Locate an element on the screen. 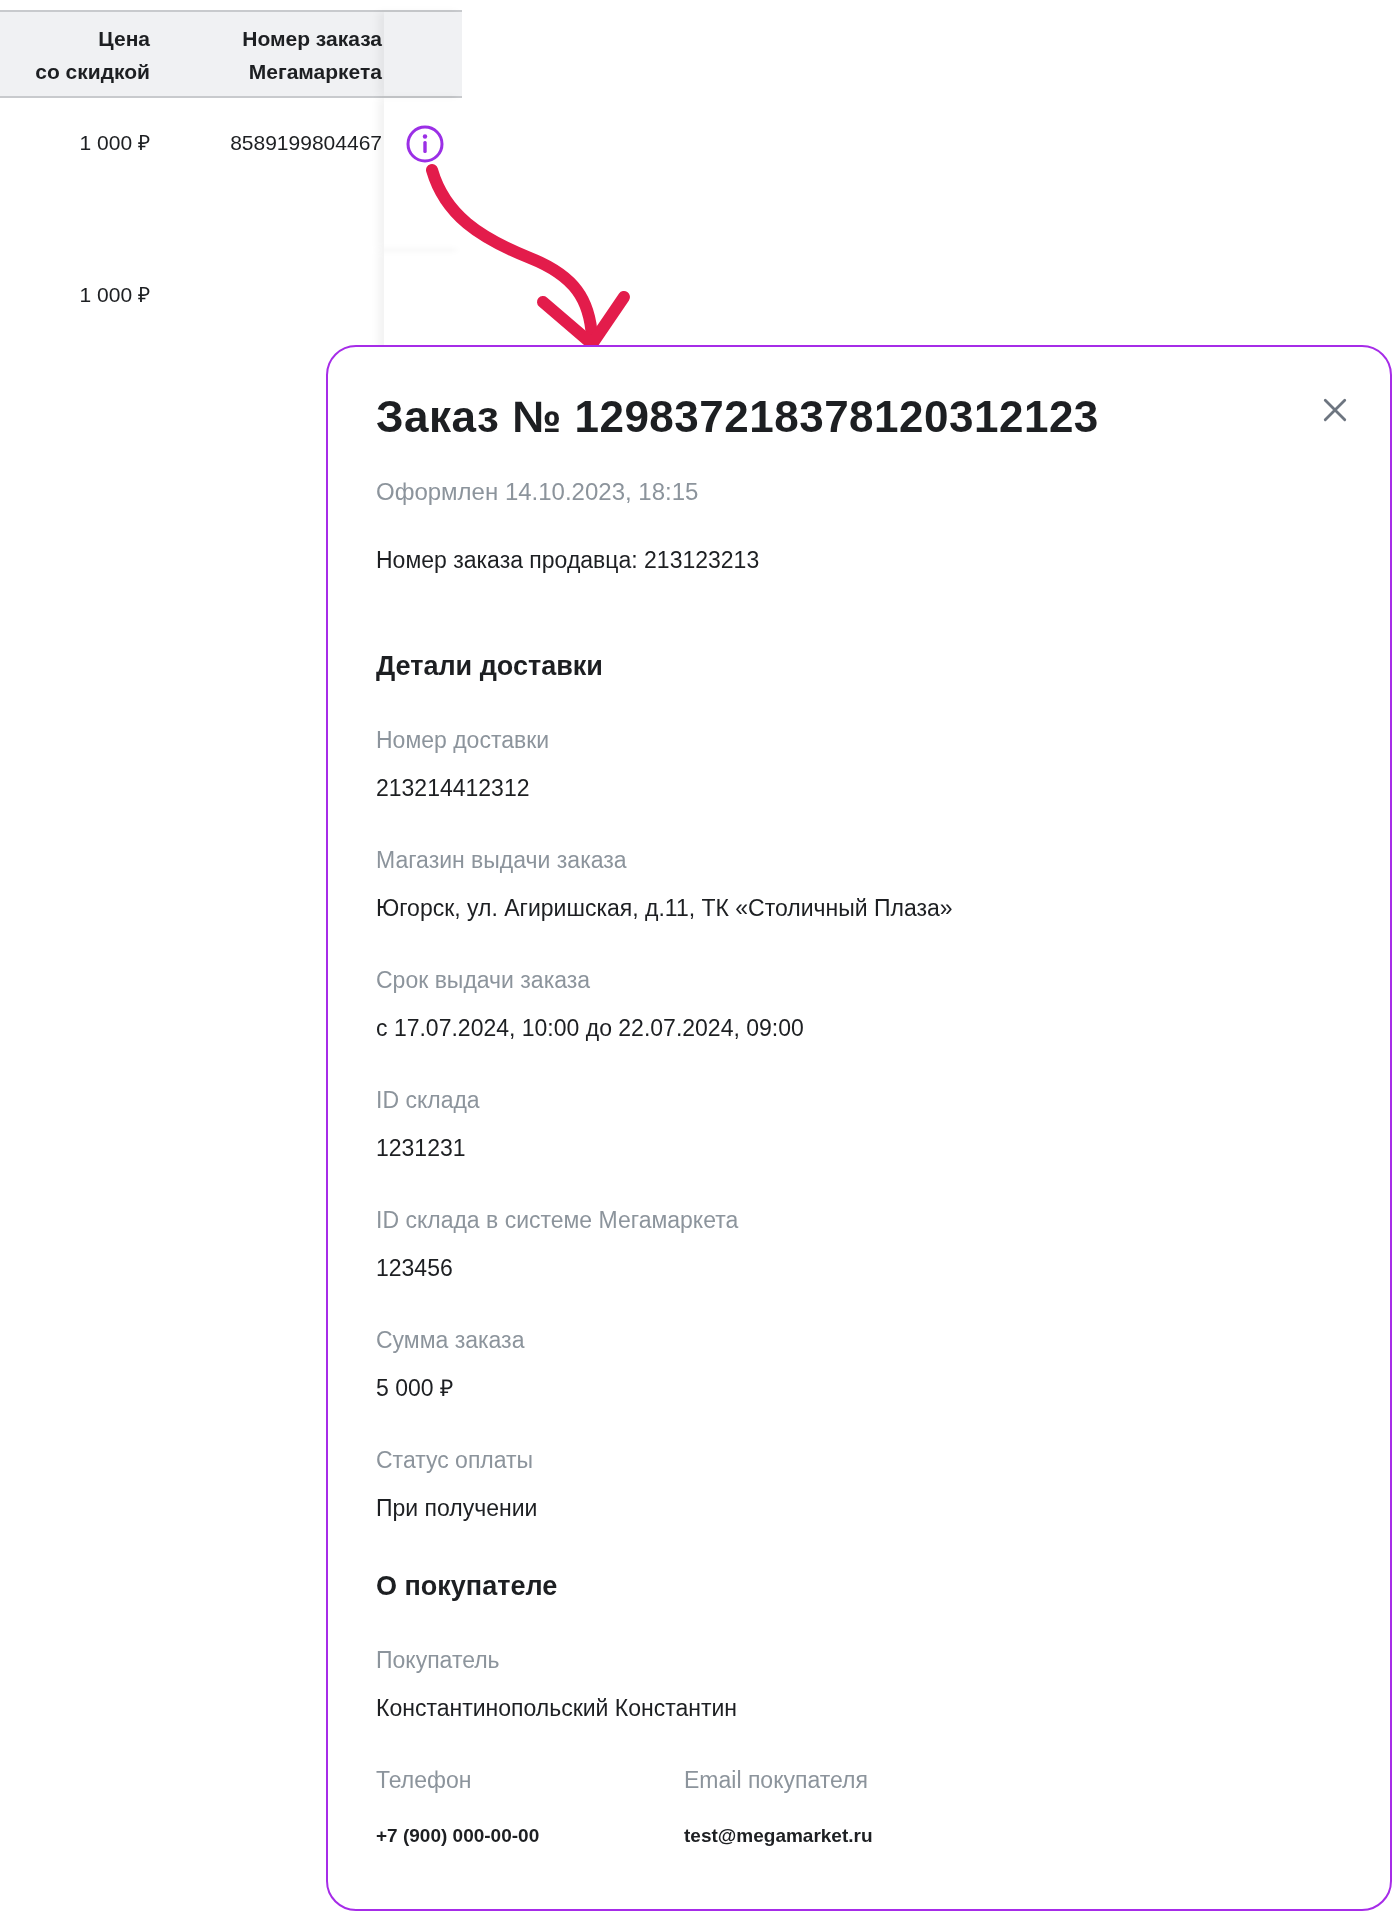 This screenshot has width=1397, height=1916. field-label: ID склада в системе Мегамаркета is located at coordinates (558, 1220).